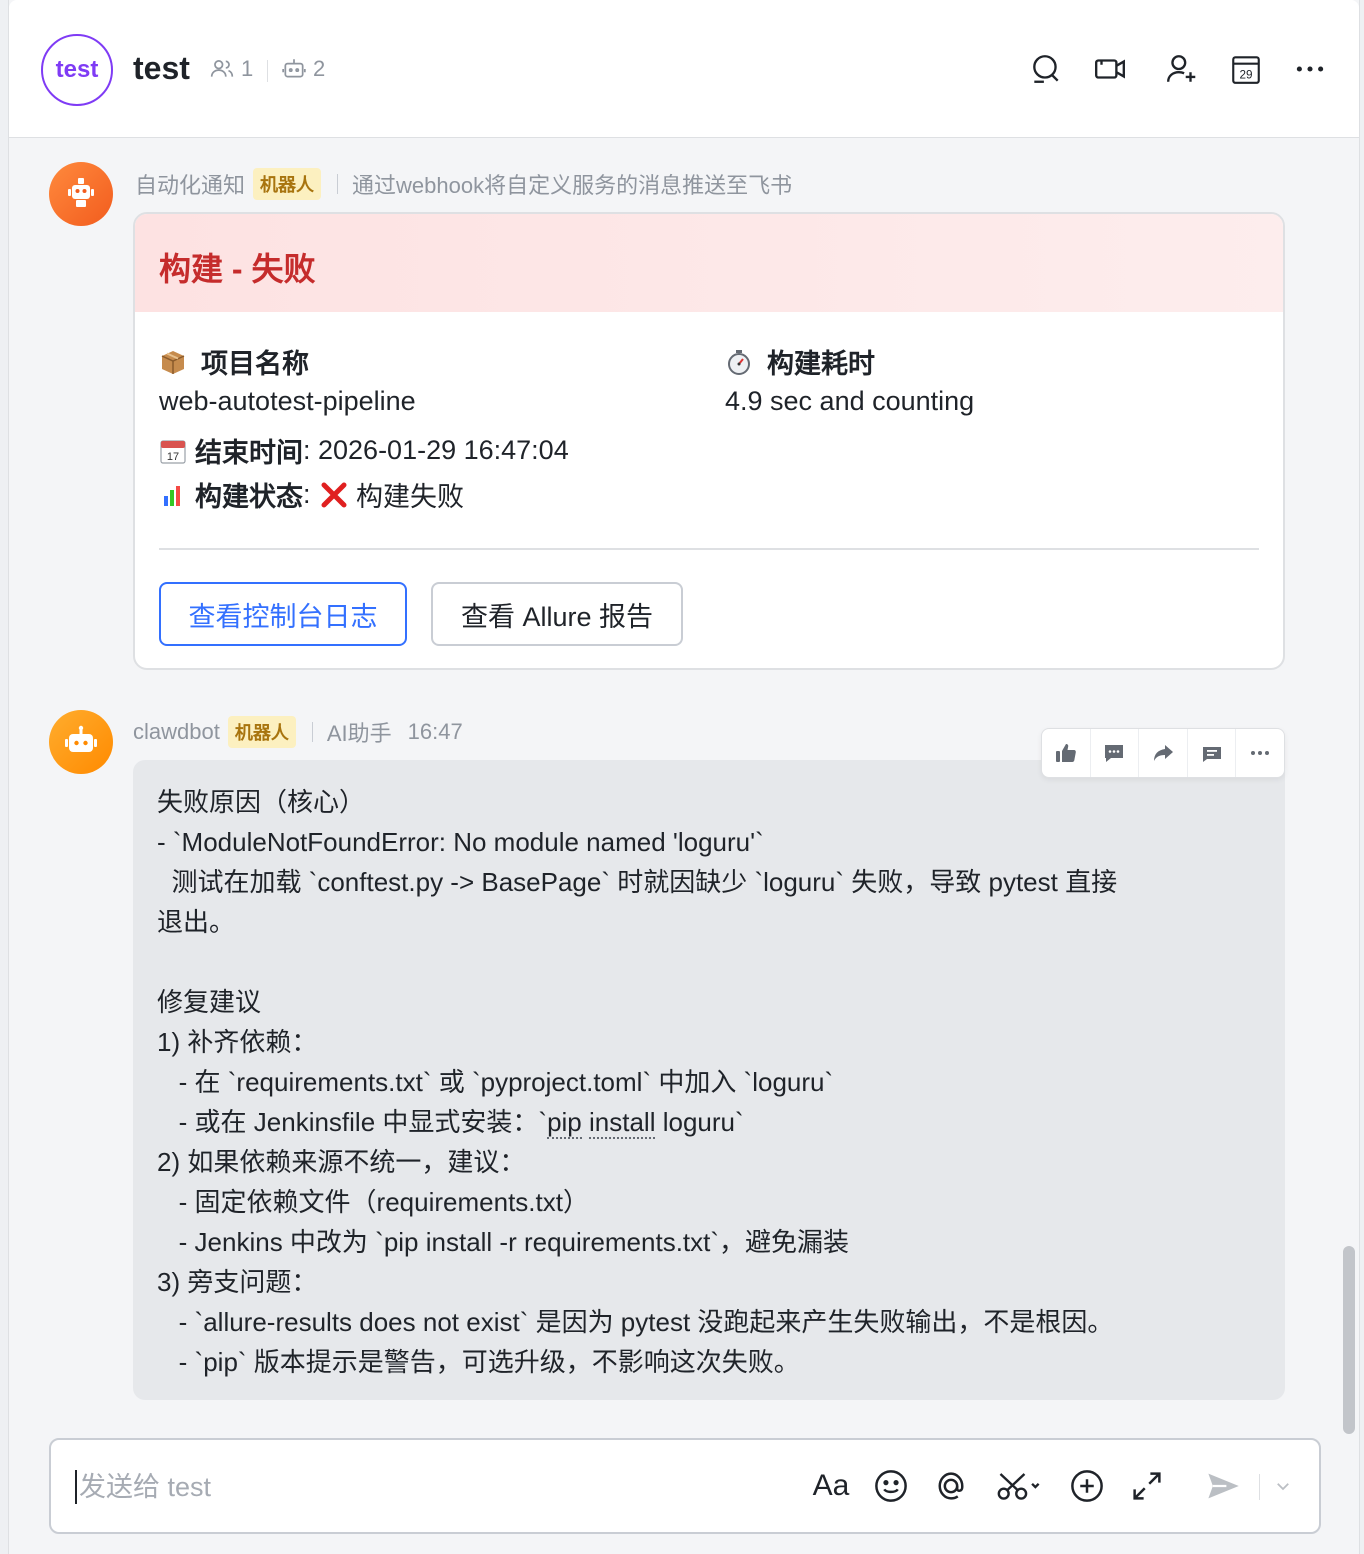 Image resolution: width=1364 pixels, height=1554 pixels. I want to click on thumbs-up-icon, so click(1066, 753).